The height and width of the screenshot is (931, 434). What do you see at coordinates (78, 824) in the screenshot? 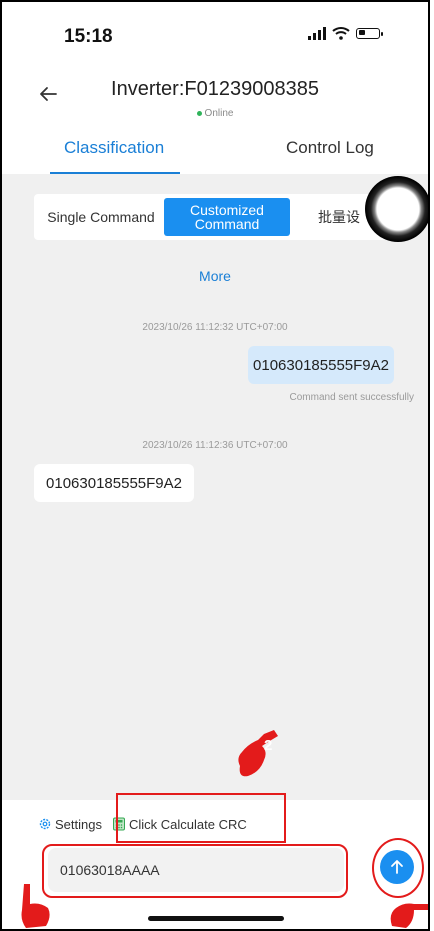
I see `settings-label: Settings` at bounding box center [78, 824].